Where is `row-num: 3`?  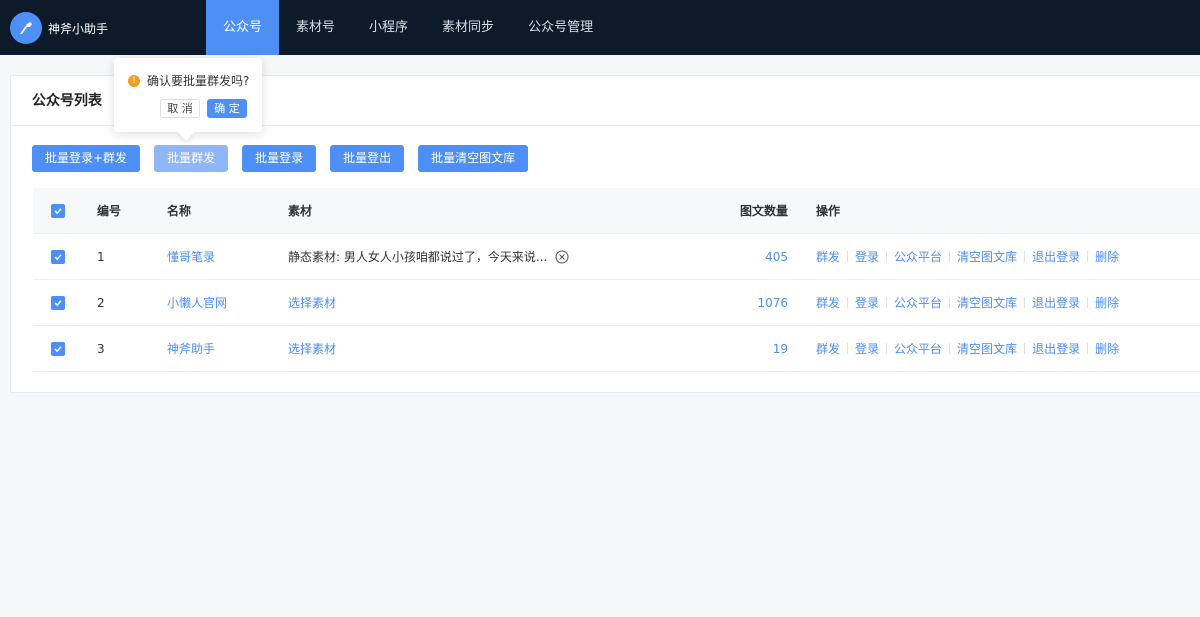 row-num: 3 is located at coordinates (101, 348).